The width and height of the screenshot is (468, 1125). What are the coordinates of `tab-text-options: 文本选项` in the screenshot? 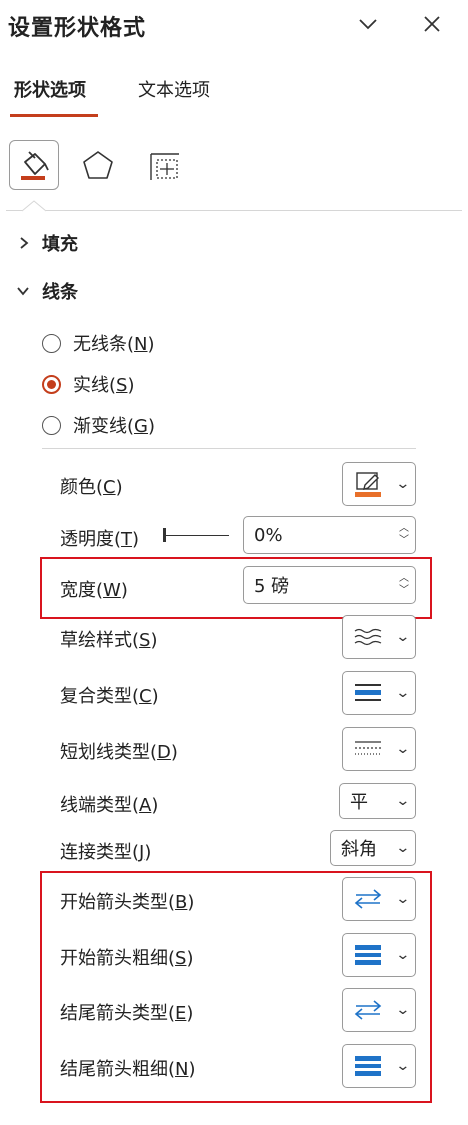 It's located at (174, 89).